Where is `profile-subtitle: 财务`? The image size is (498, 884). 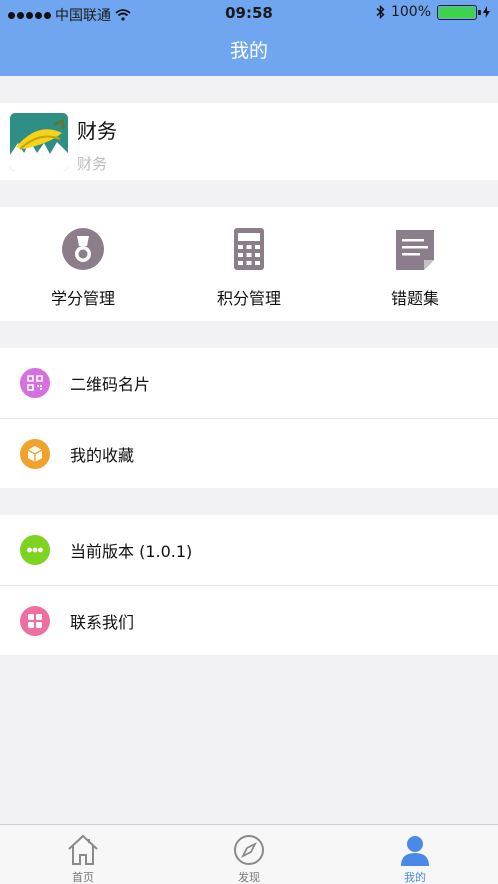
profile-subtitle: 财务 is located at coordinates (92, 164).